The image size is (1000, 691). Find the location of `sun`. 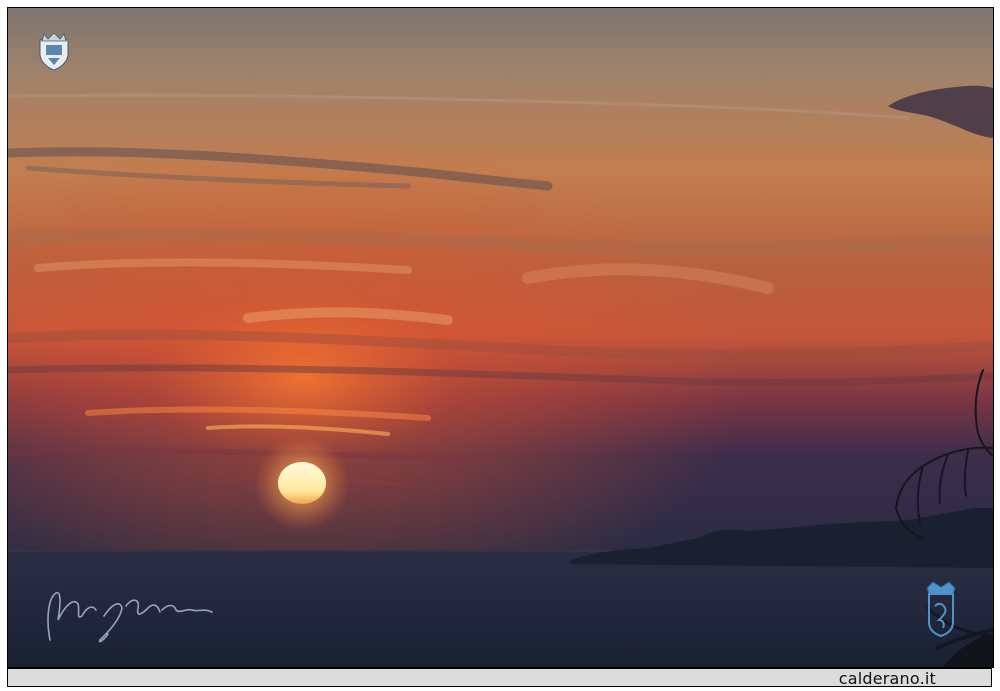

sun is located at coordinates (302, 483).